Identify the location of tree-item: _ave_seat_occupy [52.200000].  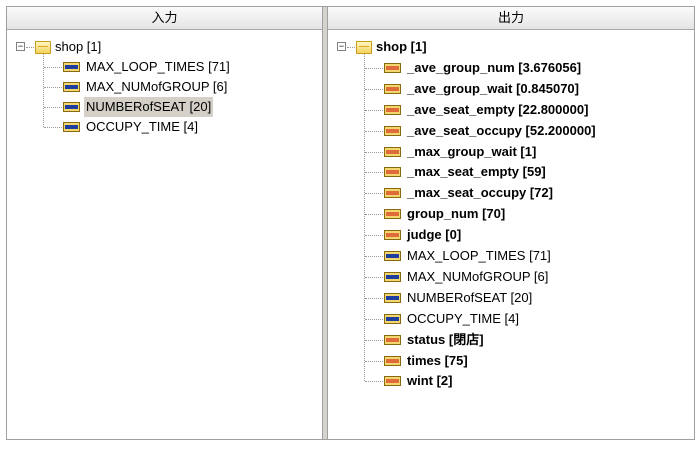
(511, 131).